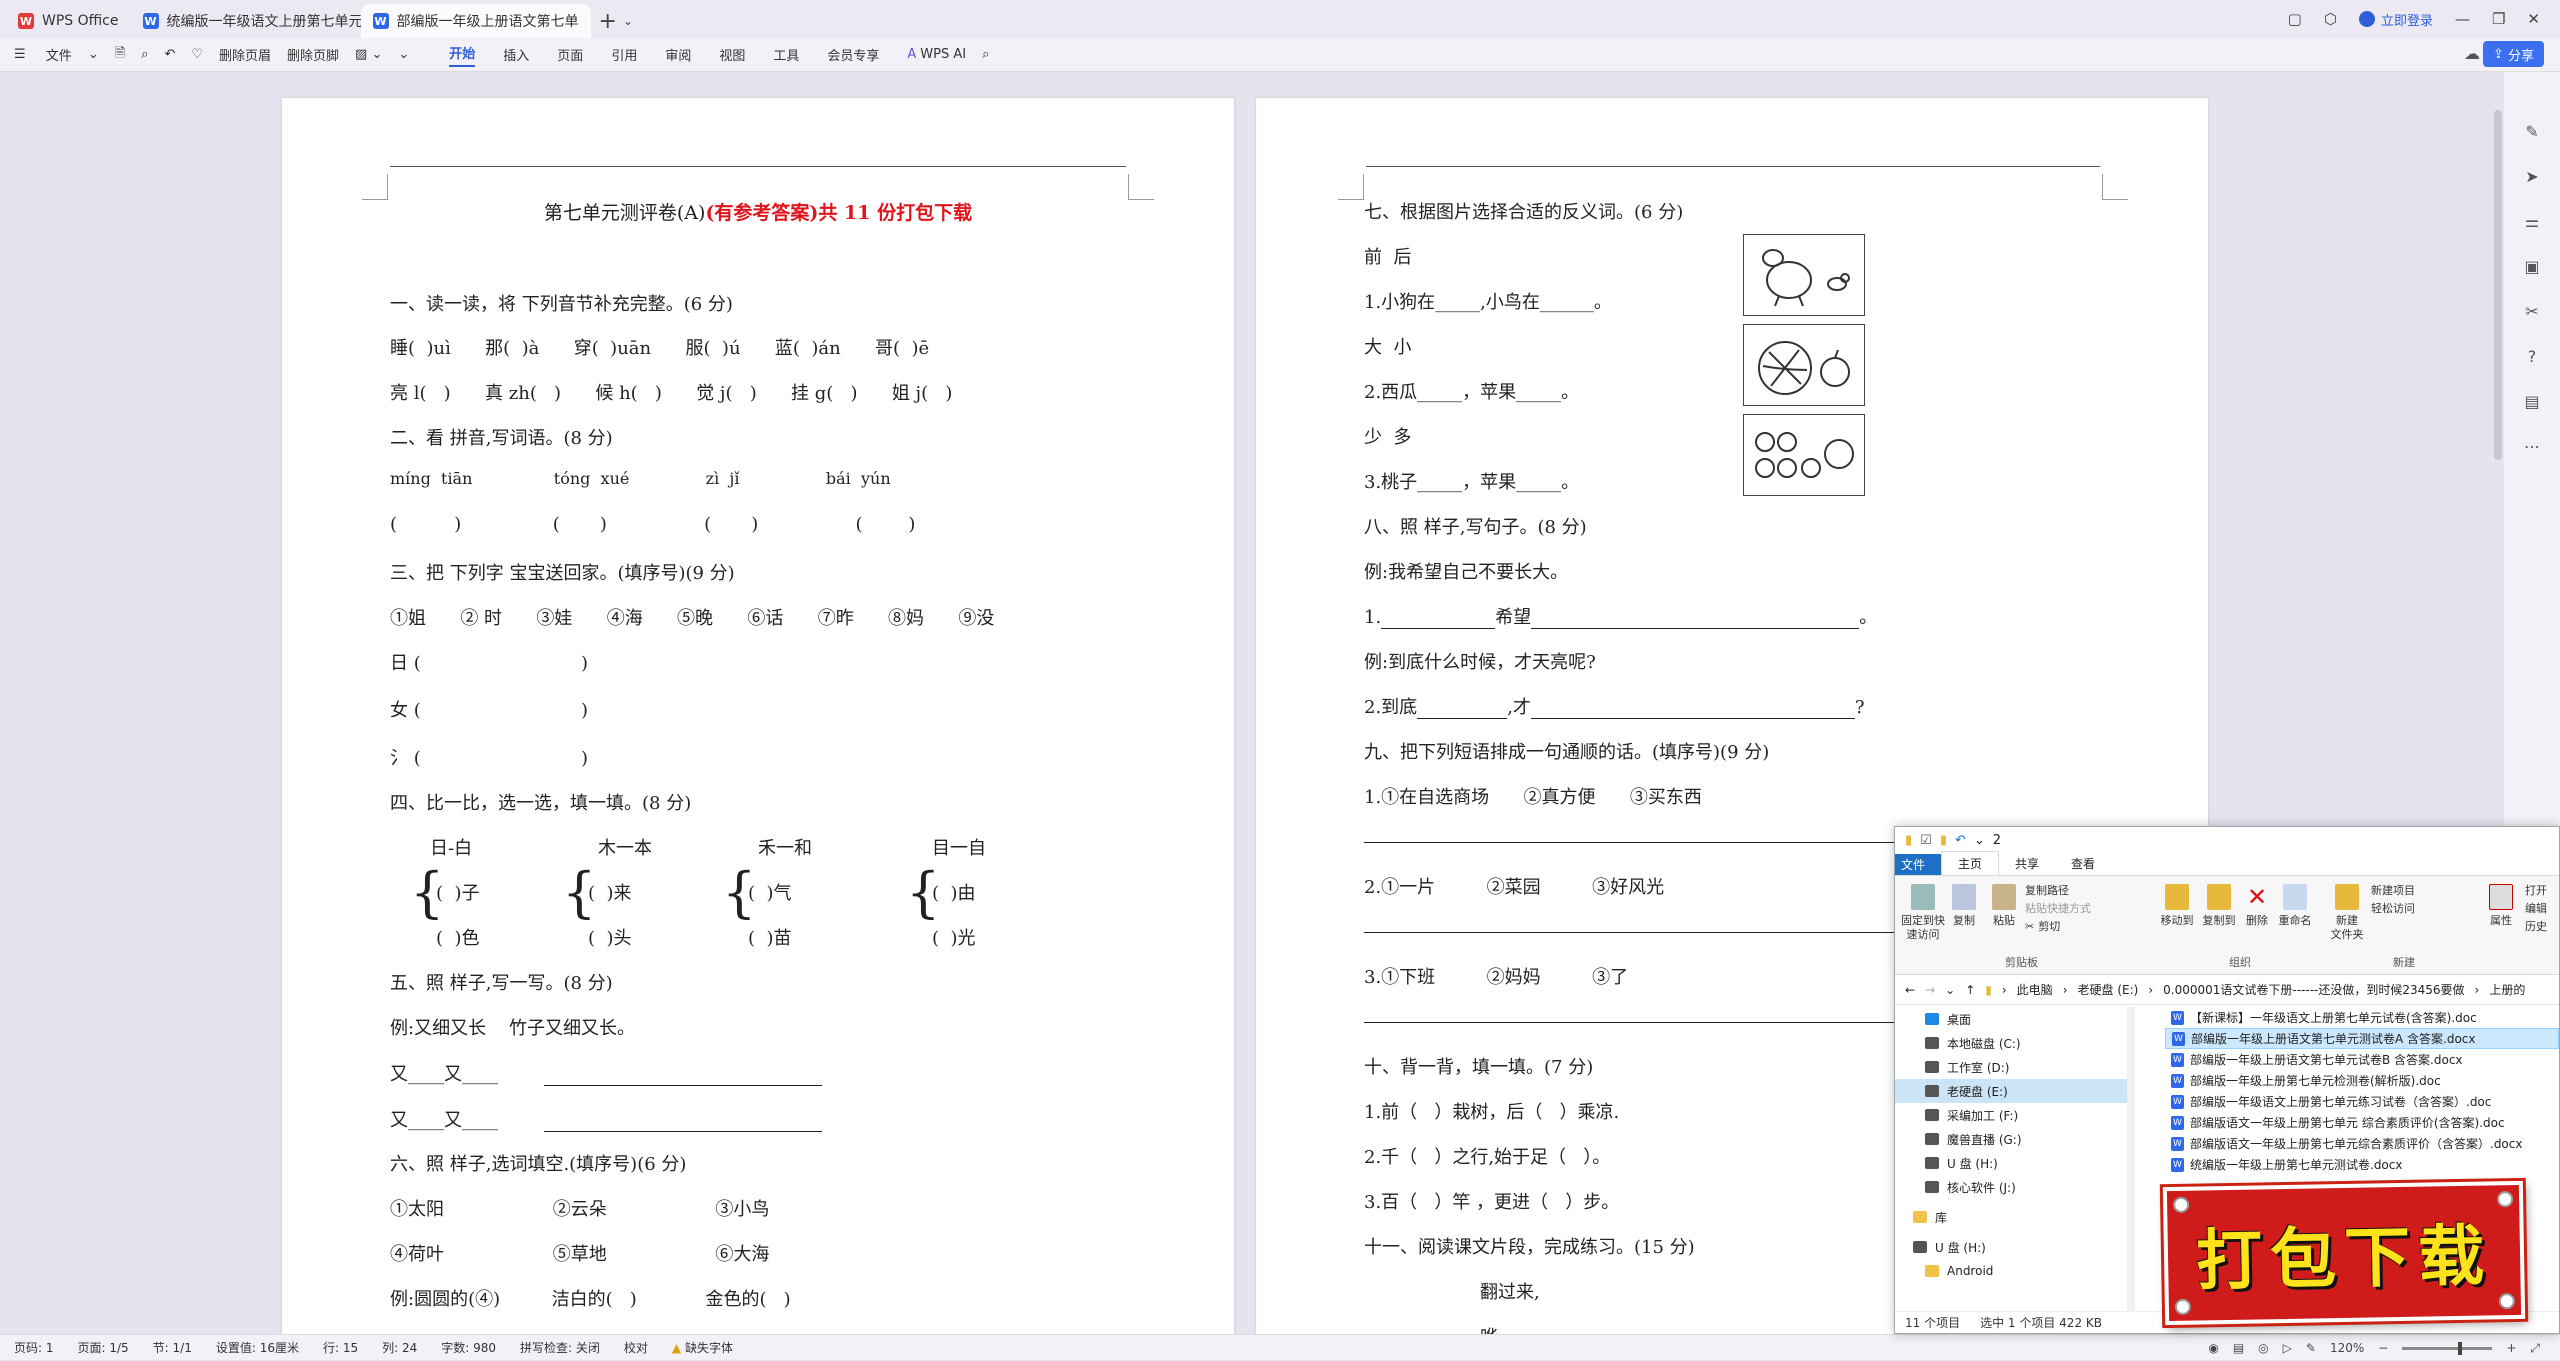 The image size is (2560, 1361). I want to click on menu-tools: 工具, so click(786, 54).